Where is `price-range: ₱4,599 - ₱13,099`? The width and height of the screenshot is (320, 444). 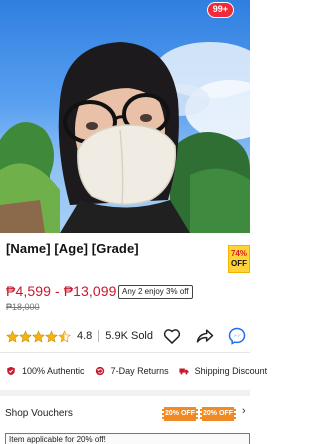 price-range: ₱4,599 - ₱13,099 is located at coordinates (61, 291).